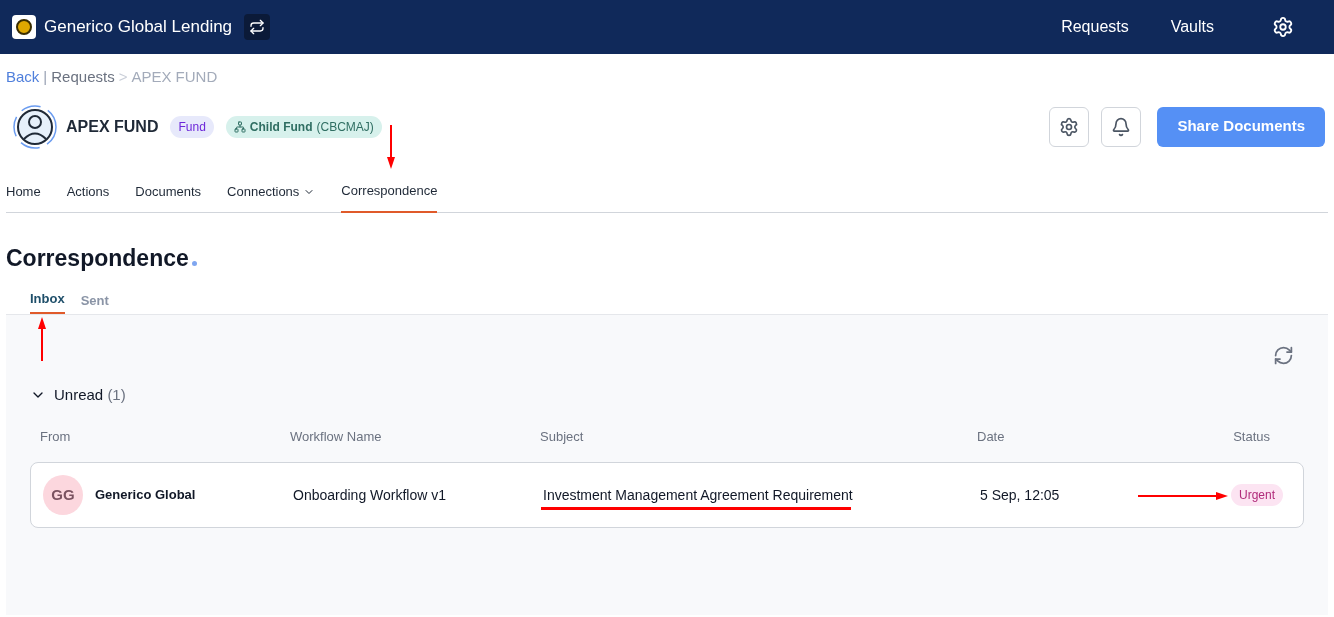  Describe the element at coordinates (97, 258) in the screenshot. I see `page-title: Correspondence` at that location.